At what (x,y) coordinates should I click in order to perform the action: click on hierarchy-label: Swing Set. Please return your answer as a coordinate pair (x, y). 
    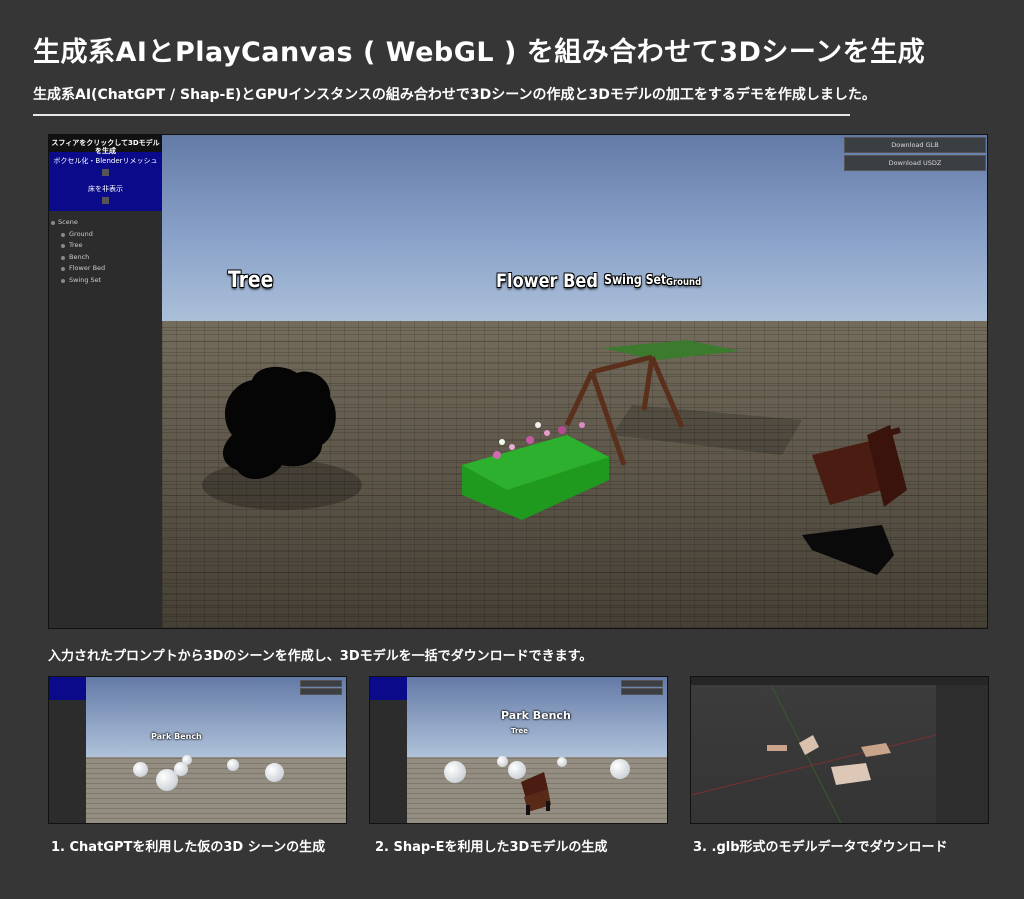
    Looking at the image, I should click on (85, 279).